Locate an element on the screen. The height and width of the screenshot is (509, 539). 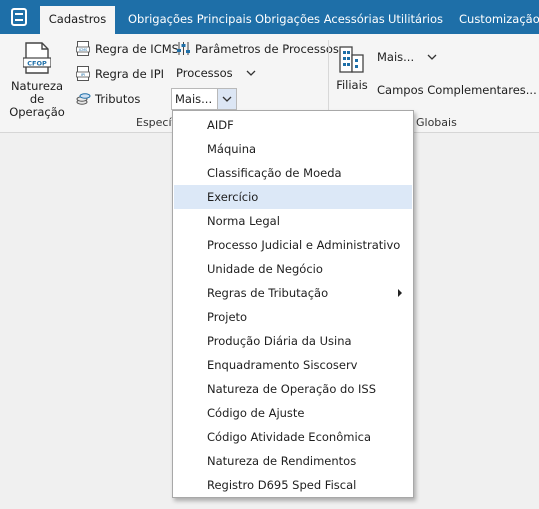
menu-item-aidf: AIDF is located at coordinates (293, 125).